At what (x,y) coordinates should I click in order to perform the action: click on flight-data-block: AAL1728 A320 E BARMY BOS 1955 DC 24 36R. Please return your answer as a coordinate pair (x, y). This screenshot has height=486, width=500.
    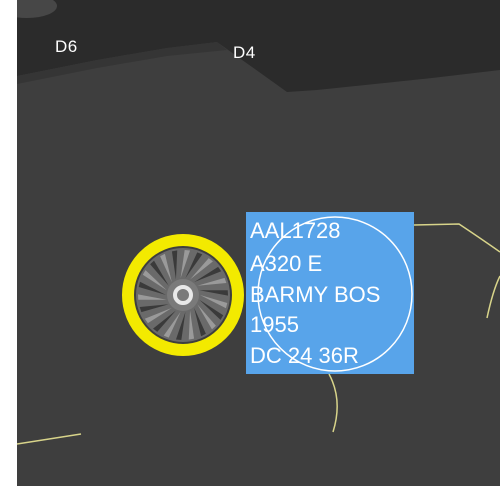
    Looking at the image, I should click on (330, 293).